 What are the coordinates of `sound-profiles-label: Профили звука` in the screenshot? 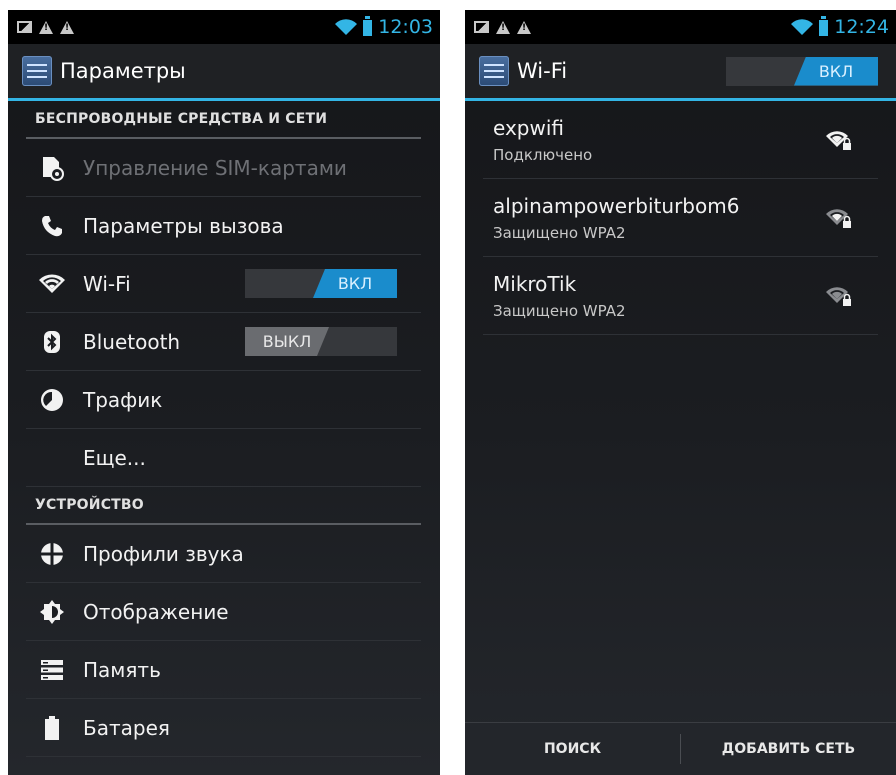 It's located at (163, 553).